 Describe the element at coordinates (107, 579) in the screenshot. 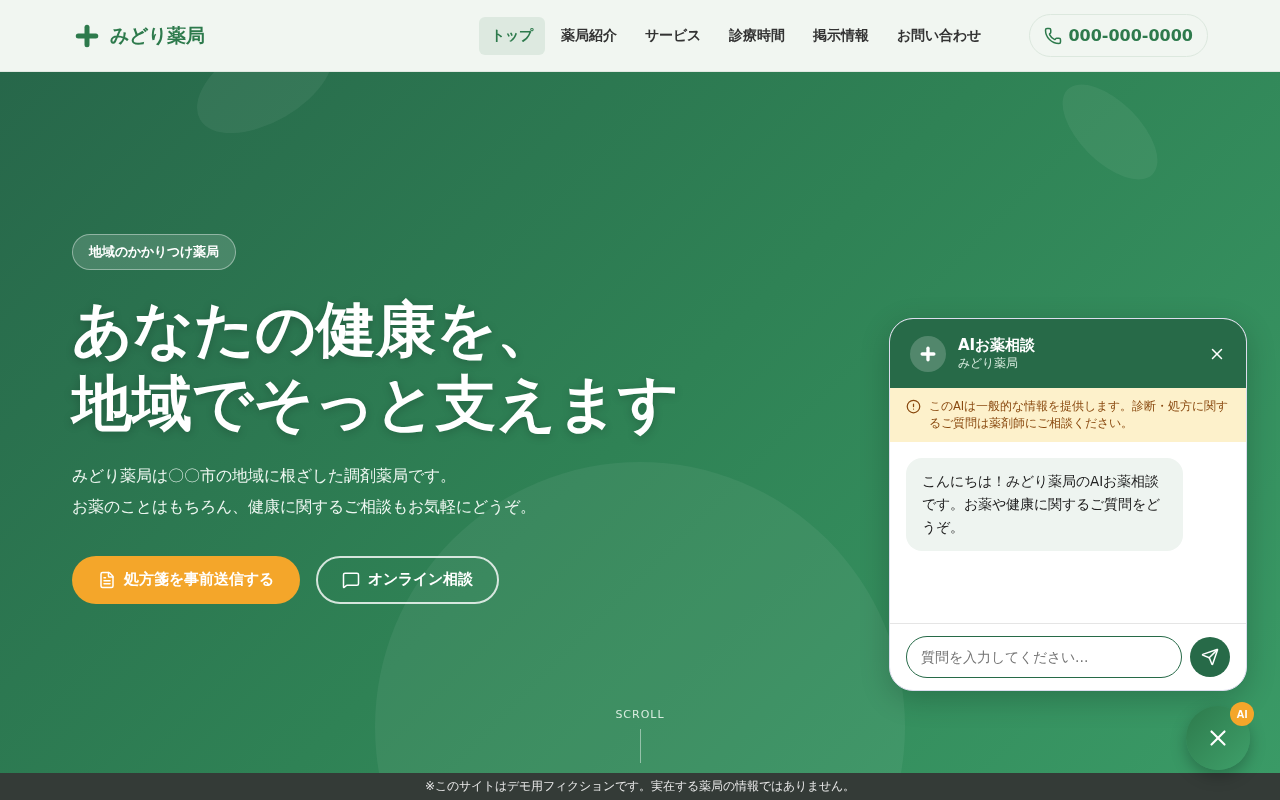

I see `document-icon` at that location.